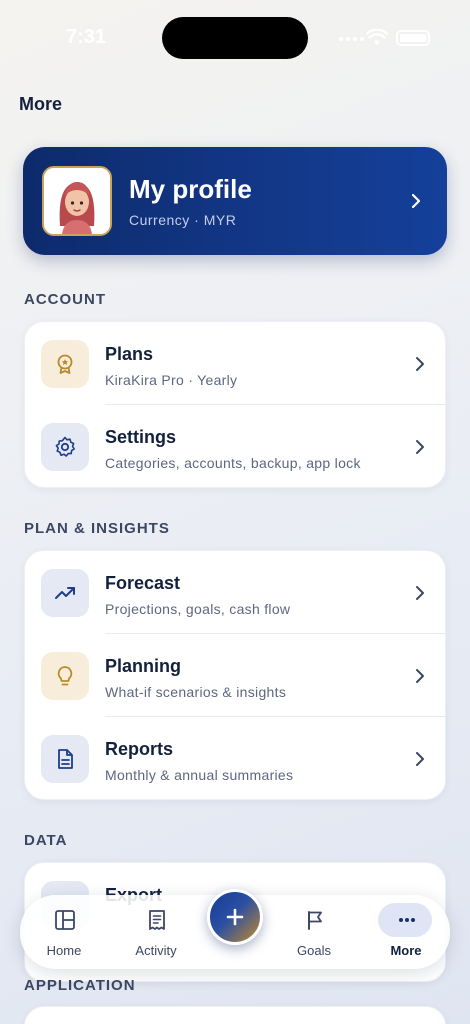  What do you see at coordinates (235, 1015) in the screenshot?
I see `application-card` at bounding box center [235, 1015].